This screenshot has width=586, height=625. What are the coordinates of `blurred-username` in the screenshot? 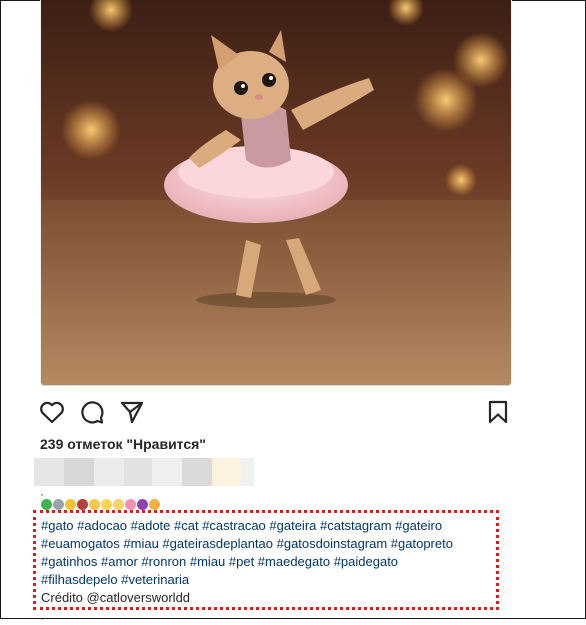 It's located at (144, 472).